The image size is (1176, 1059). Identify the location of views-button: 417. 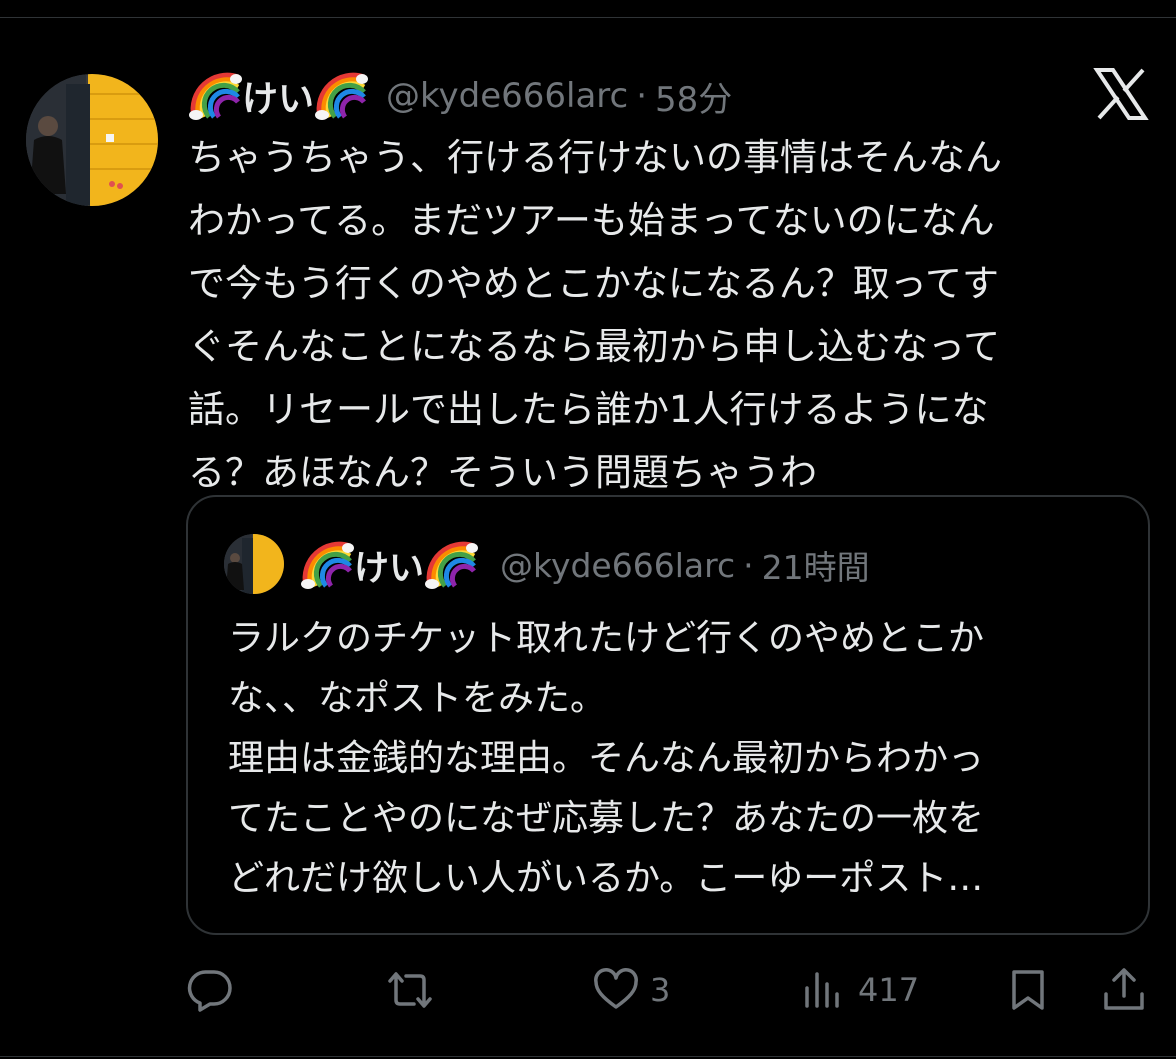
(859, 990).